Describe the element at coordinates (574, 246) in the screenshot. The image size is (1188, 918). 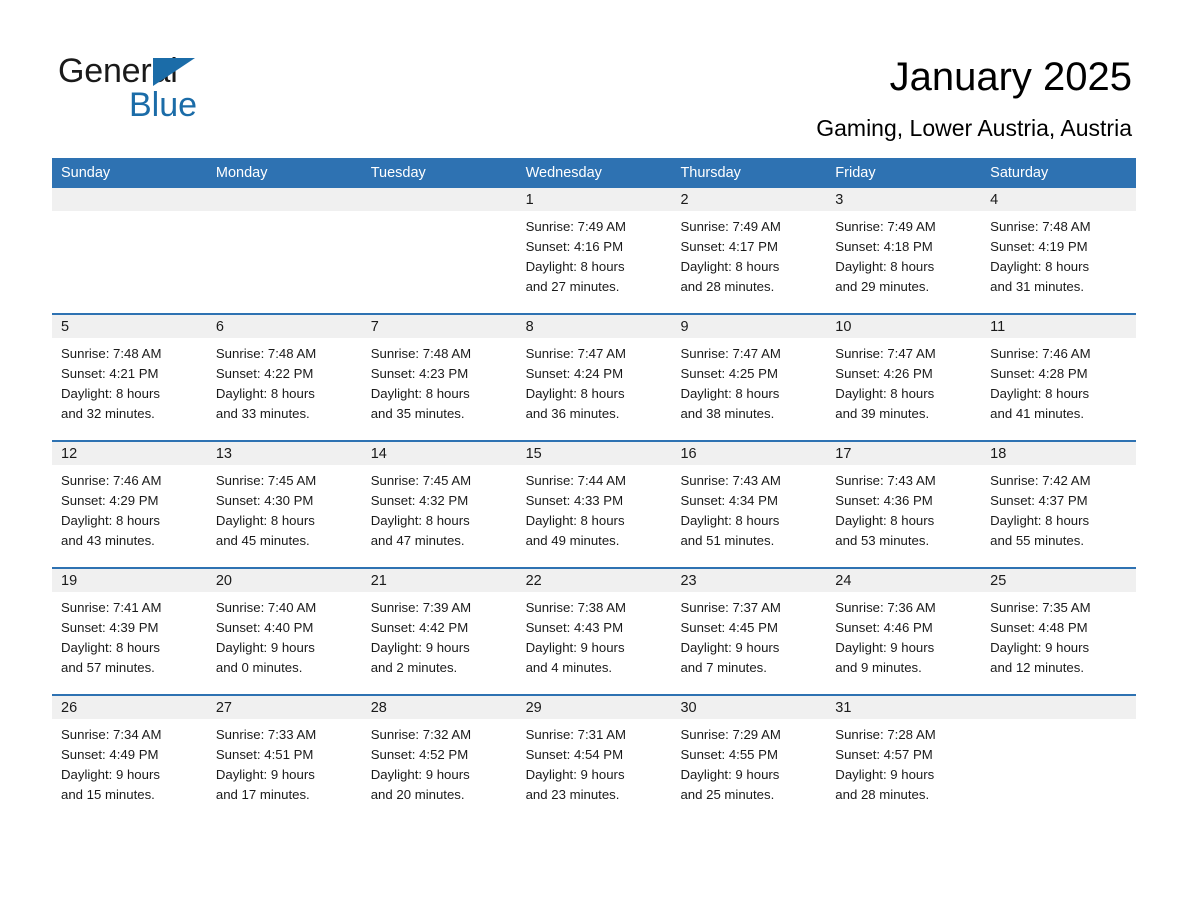
I see `sunset-text: Sunset: 4:16 PM` at that location.